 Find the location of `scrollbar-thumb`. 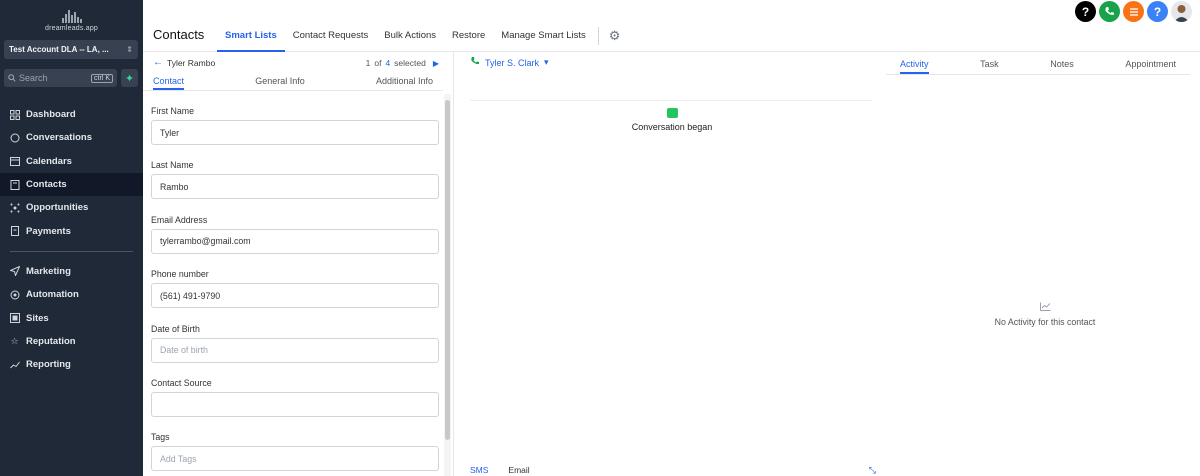

scrollbar-thumb is located at coordinates (447, 270).